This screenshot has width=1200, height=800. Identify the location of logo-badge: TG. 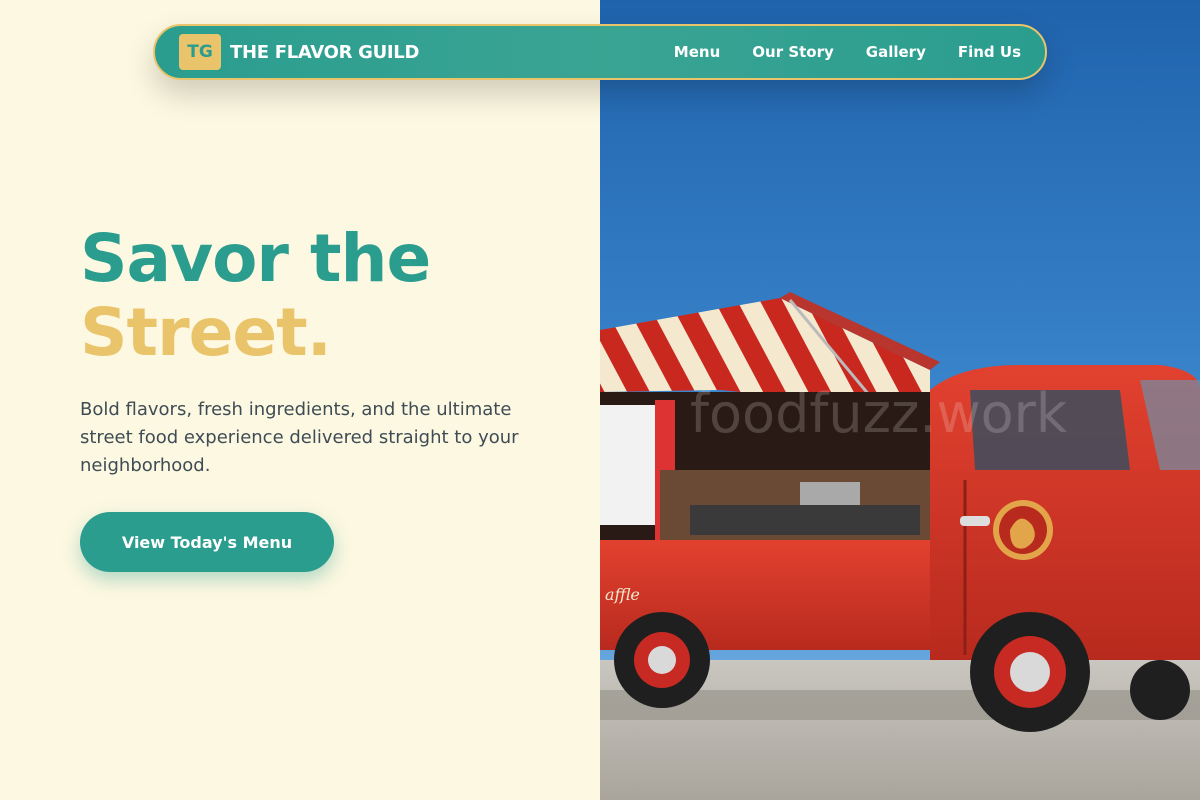
(200, 52).